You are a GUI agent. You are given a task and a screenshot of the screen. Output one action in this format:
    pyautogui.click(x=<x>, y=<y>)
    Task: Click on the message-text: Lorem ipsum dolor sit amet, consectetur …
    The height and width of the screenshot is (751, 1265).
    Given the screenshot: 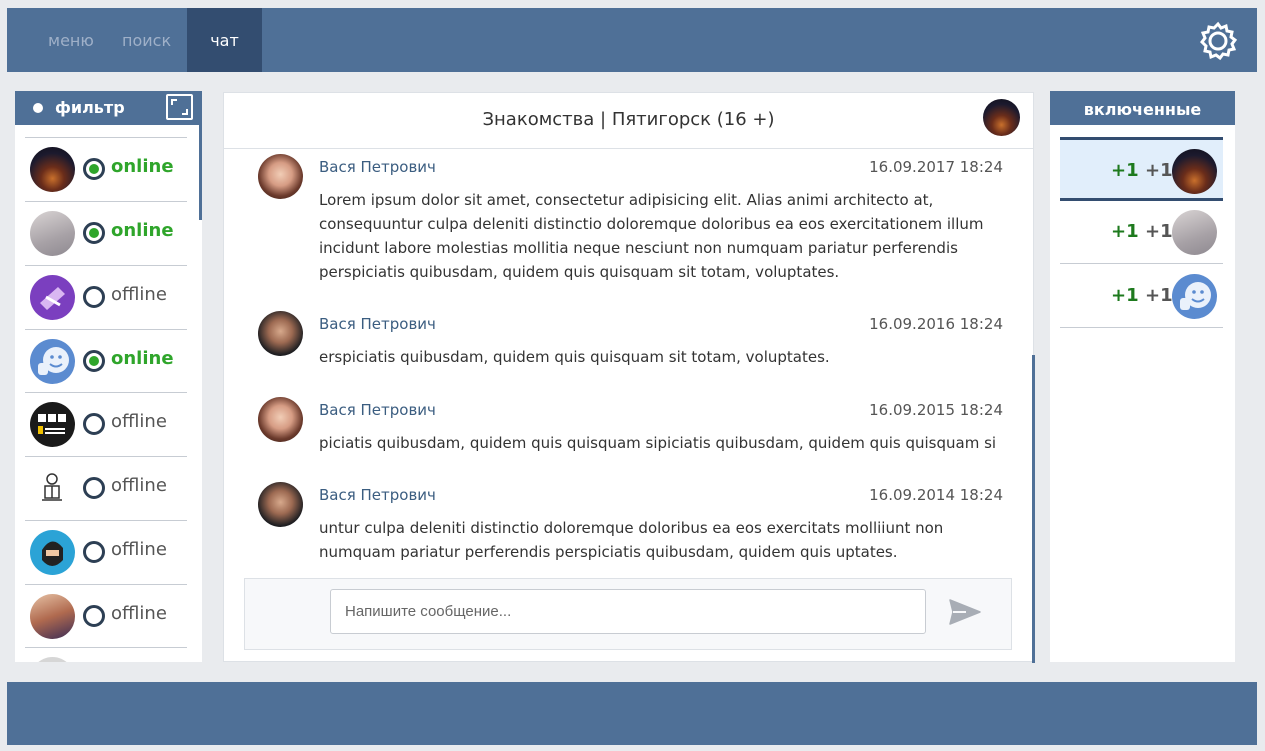 What is the action you would take?
    pyautogui.click(x=651, y=236)
    